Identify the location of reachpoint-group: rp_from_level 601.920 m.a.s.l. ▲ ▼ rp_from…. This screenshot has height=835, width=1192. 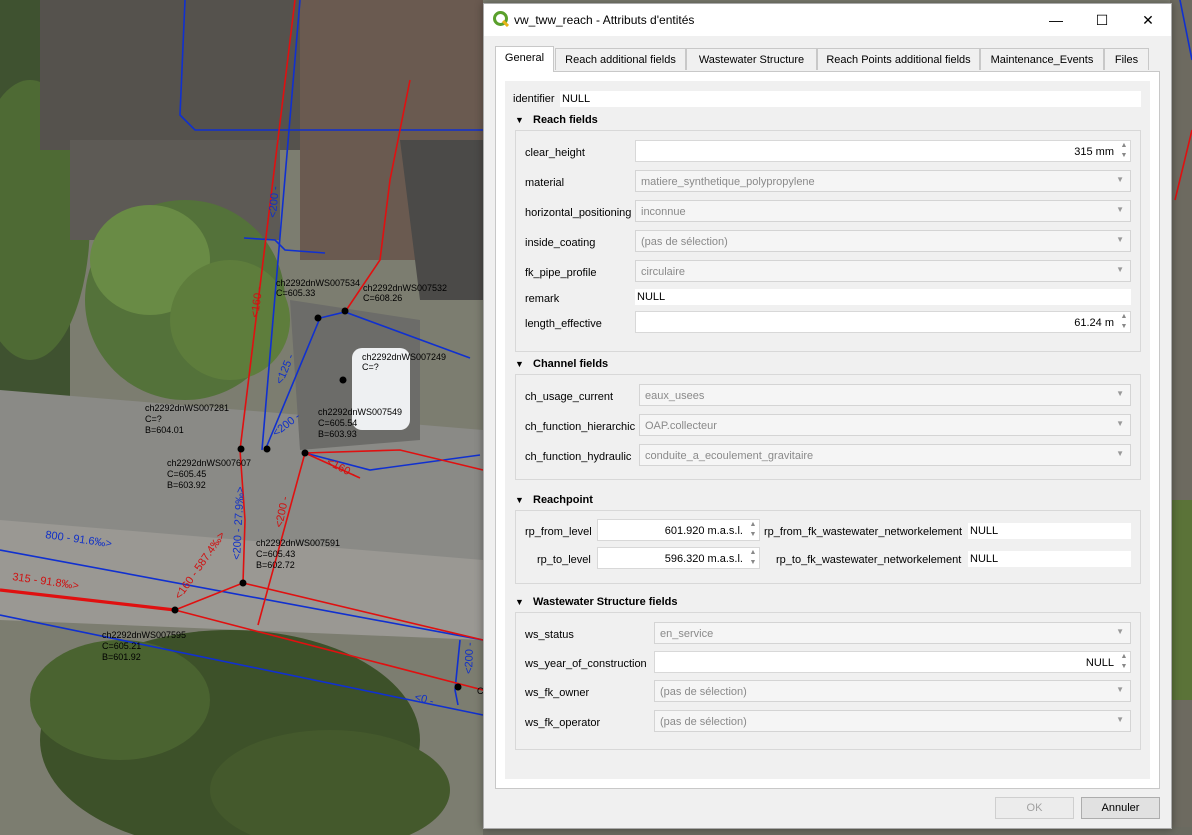
(828, 547).